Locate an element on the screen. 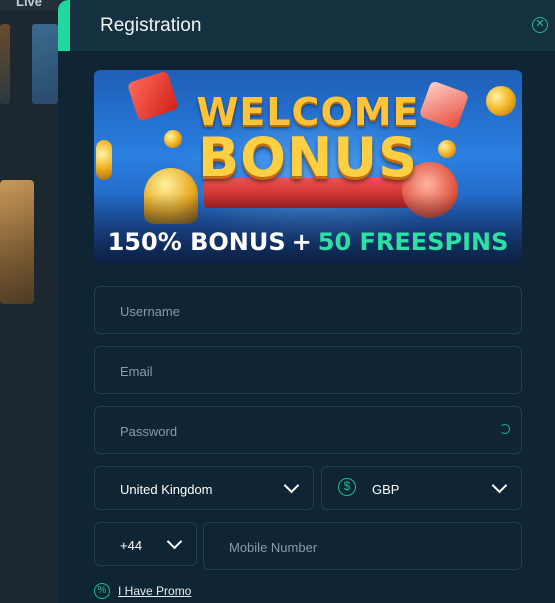  currency-value: GBP is located at coordinates (386, 489).